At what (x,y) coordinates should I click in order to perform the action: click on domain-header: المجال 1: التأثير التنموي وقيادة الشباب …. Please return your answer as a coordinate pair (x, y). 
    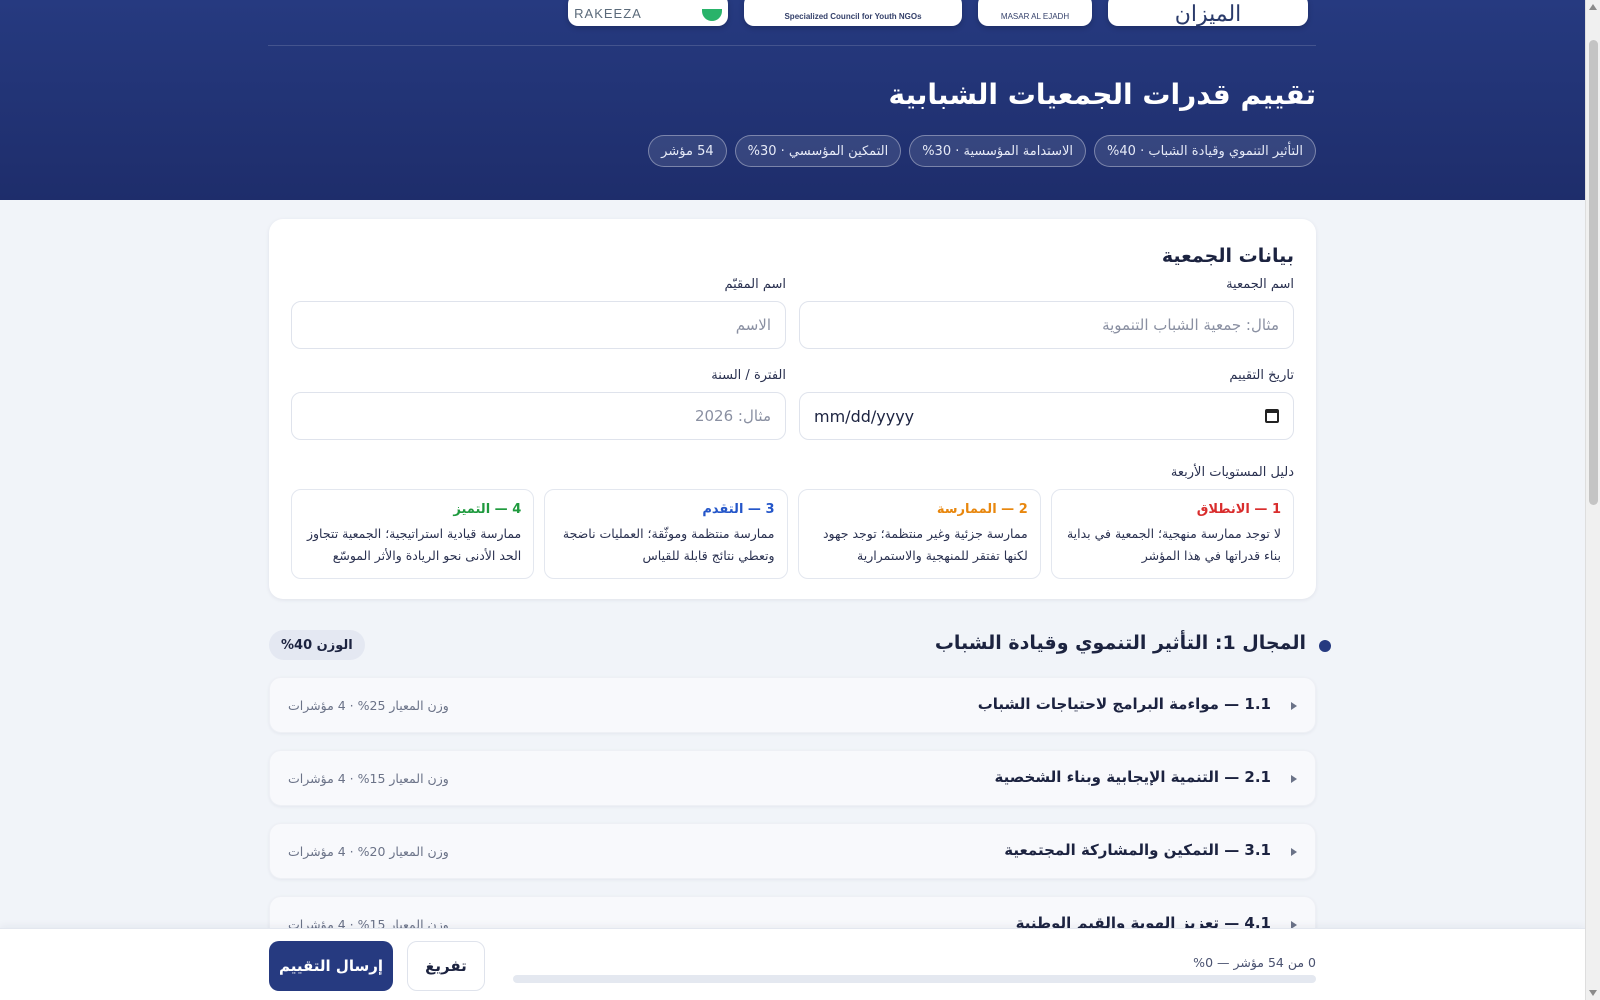
    Looking at the image, I should click on (800, 646).